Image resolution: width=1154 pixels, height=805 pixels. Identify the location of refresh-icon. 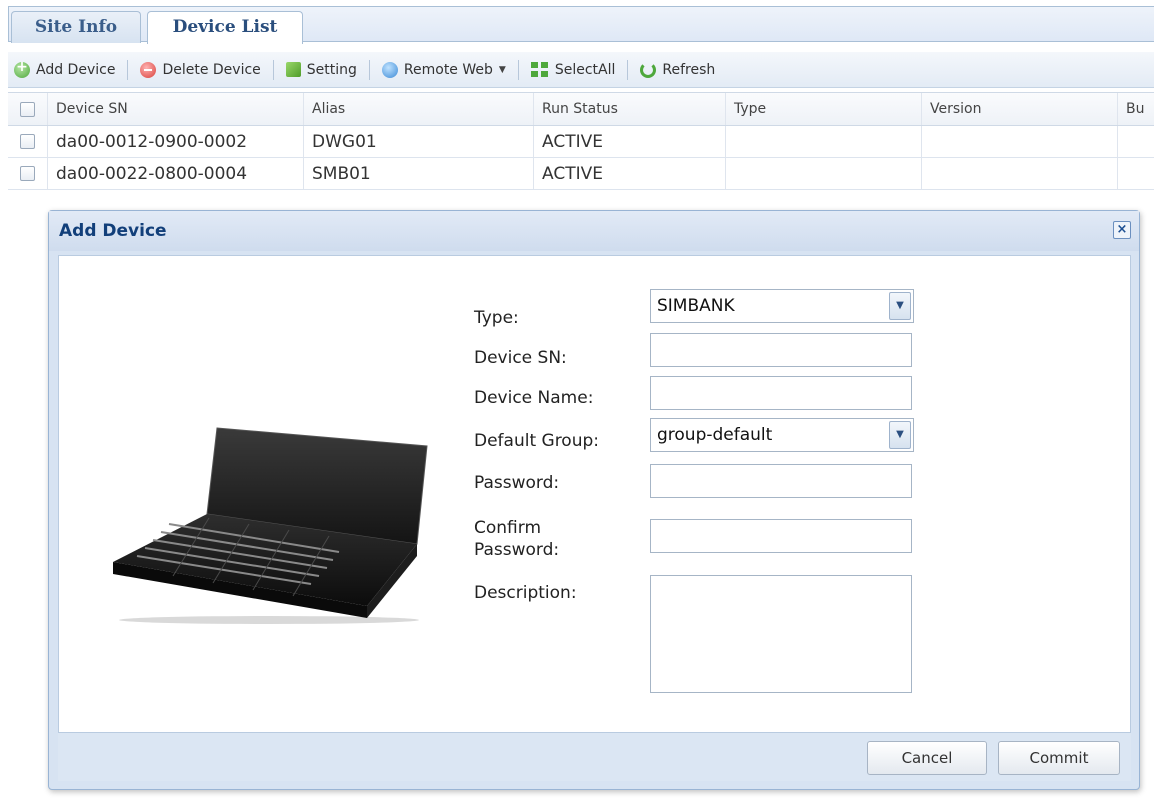
(648, 69).